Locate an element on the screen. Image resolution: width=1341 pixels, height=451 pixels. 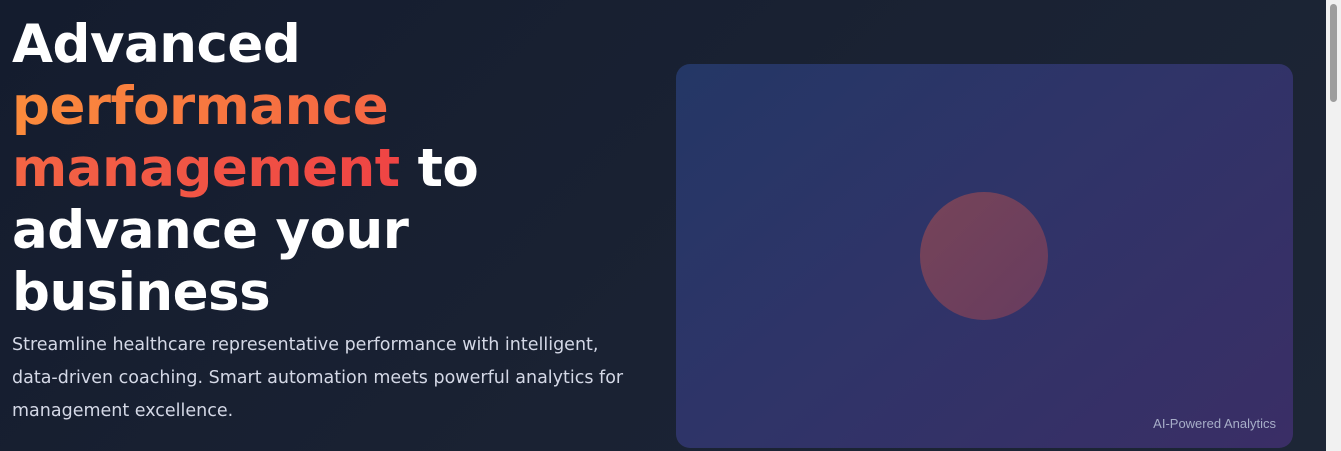
visual-caption: AI-Powered Analytics is located at coordinates (1214, 423).